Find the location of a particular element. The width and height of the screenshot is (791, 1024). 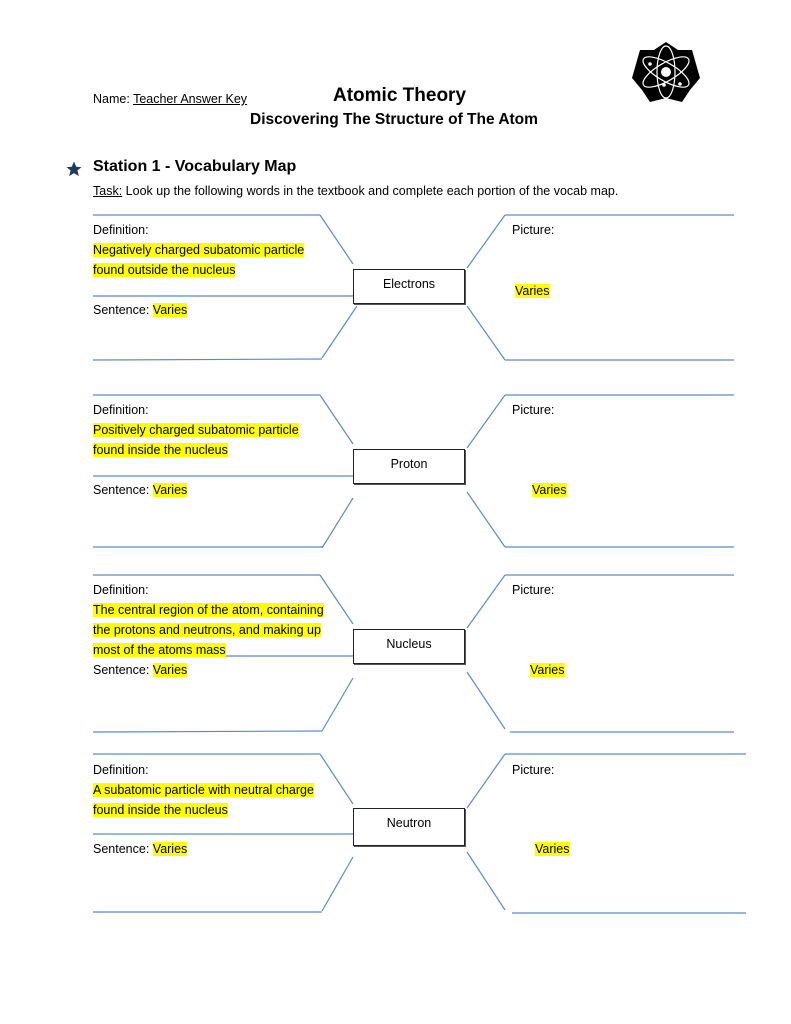

definition-line: Positively charged subatomic particle is located at coordinates (196, 430).